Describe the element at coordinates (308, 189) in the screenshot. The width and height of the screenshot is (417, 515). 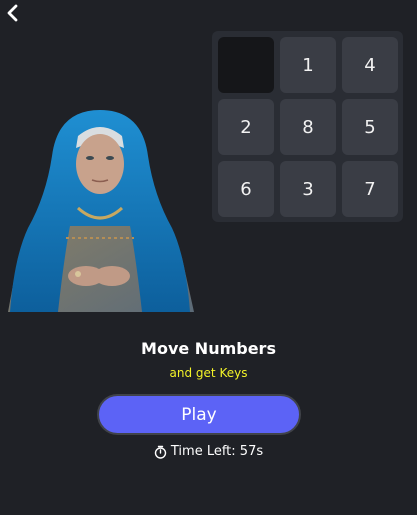
I see `puzzle-tile: 3` at that location.